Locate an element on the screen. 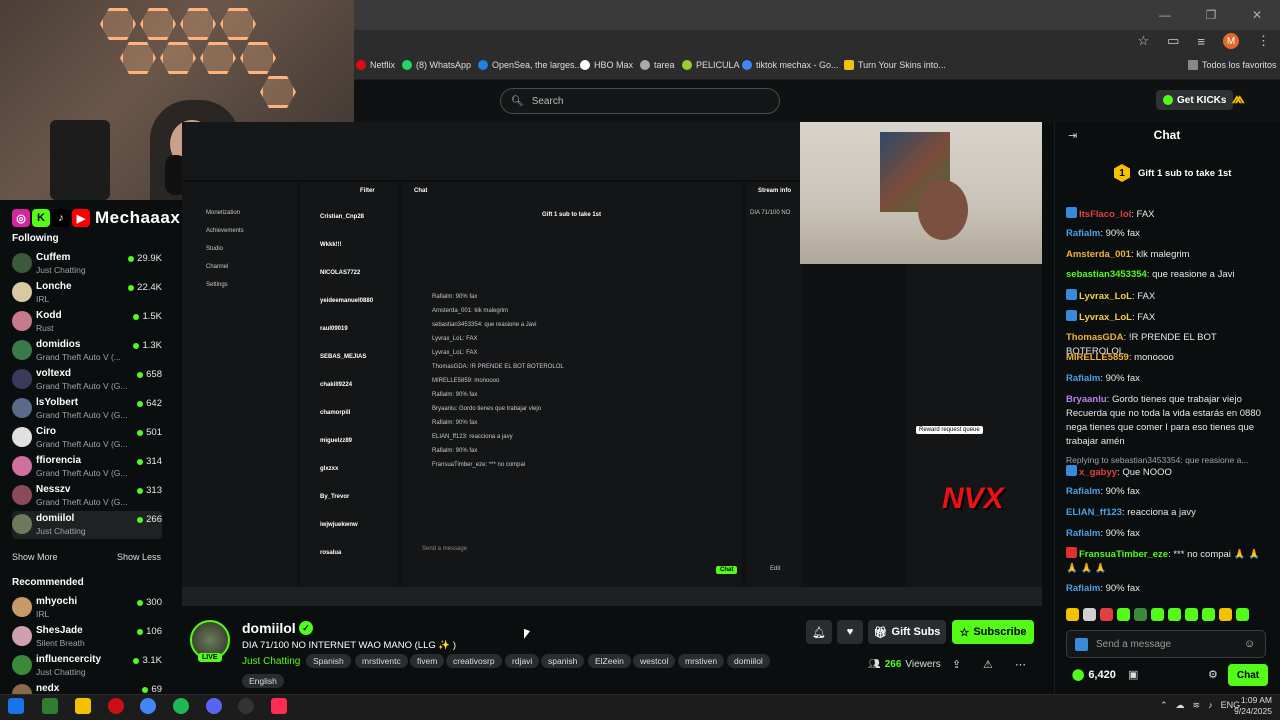  tag: Spanish is located at coordinates (328, 661).